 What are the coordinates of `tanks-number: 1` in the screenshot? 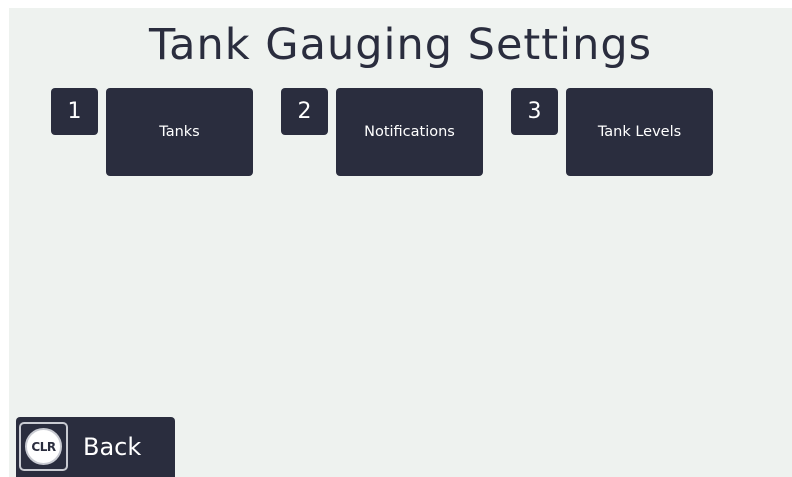 It's located at (74, 111).